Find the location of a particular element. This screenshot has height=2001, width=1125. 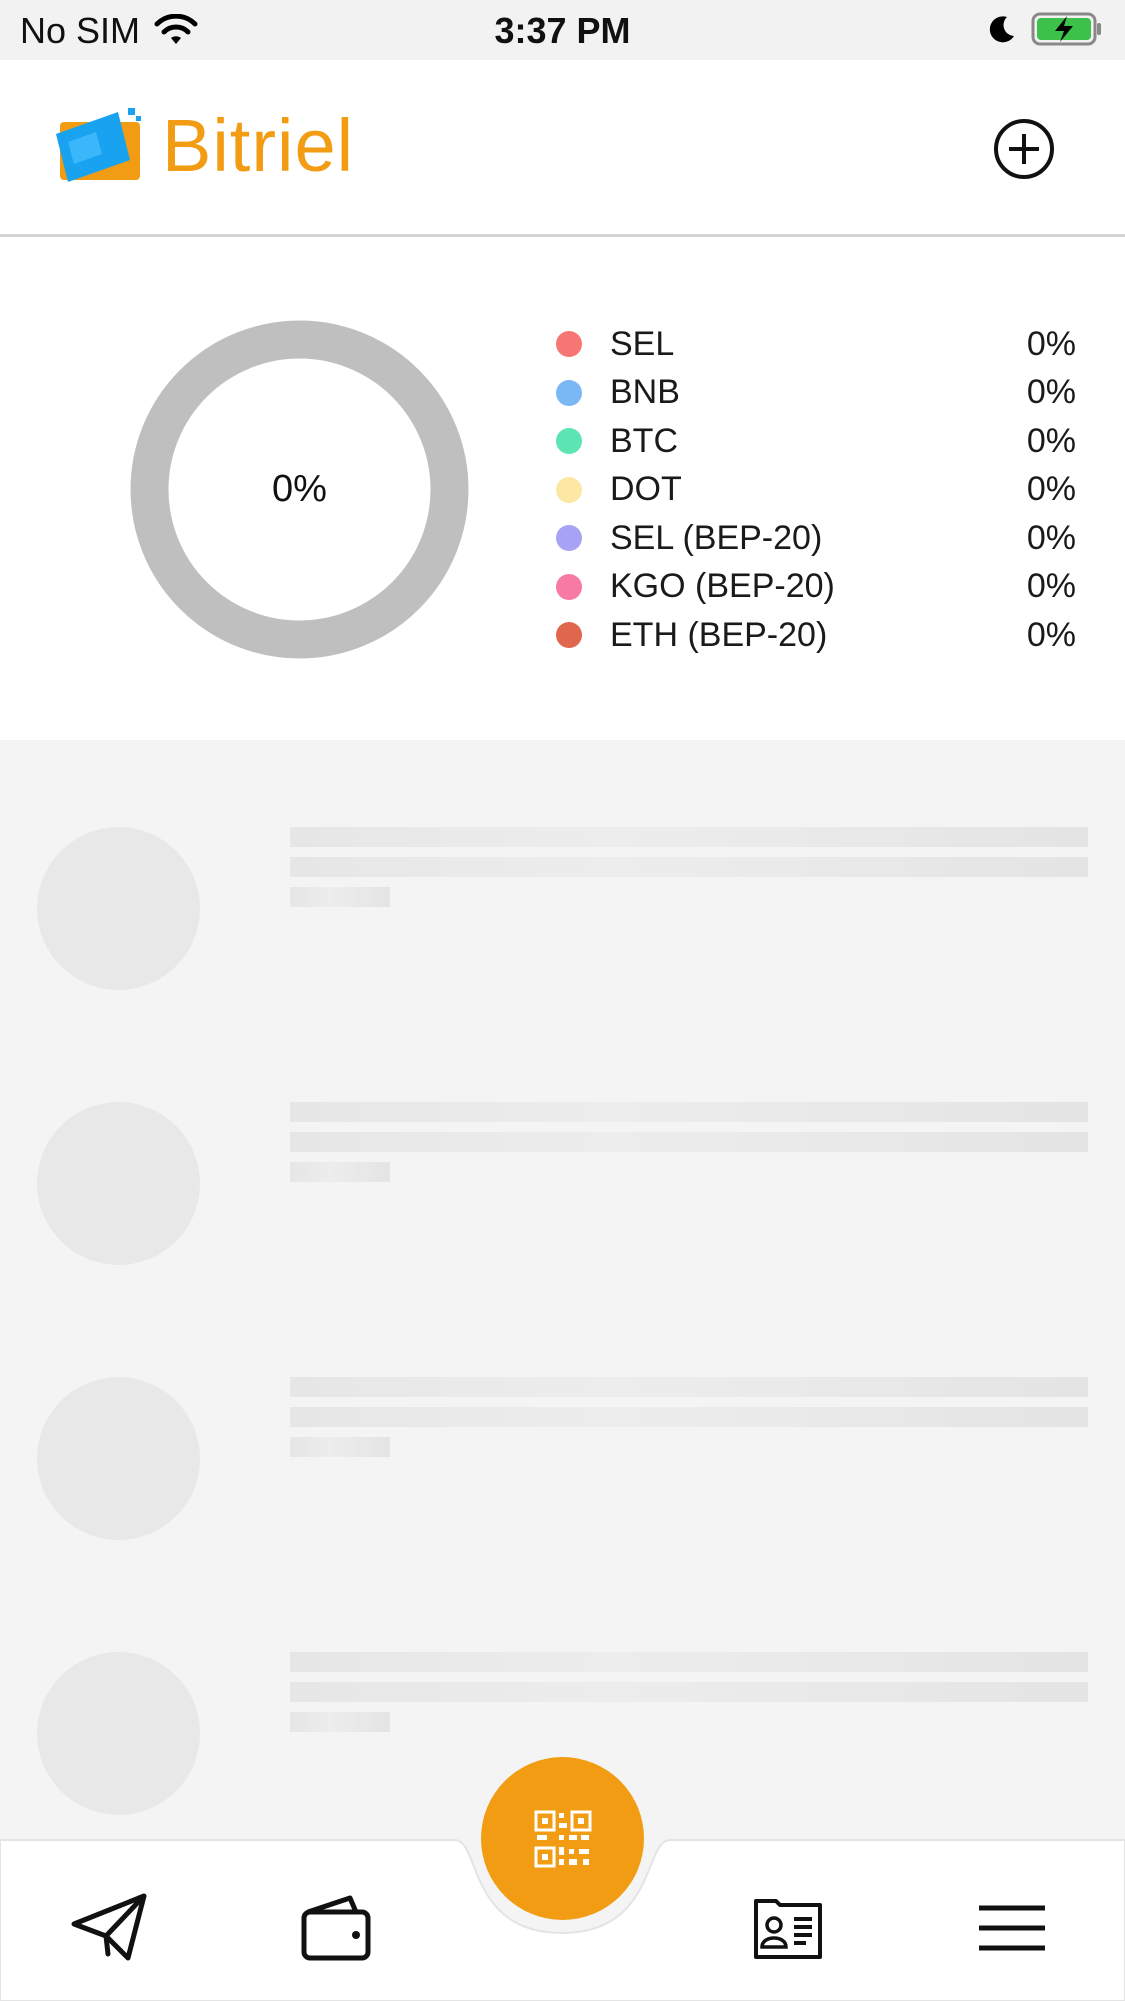

legend-name: KGO (BEP-20) is located at coordinates (722, 586).